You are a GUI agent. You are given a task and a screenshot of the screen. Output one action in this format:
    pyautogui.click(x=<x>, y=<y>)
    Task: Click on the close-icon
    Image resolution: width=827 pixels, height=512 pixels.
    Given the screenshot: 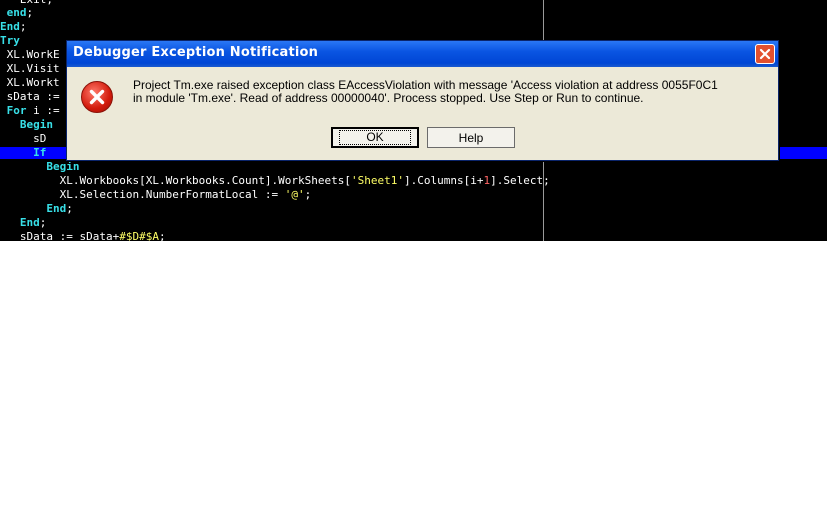 What is the action you would take?
    pyautogui.click(x=765, y=54)
    